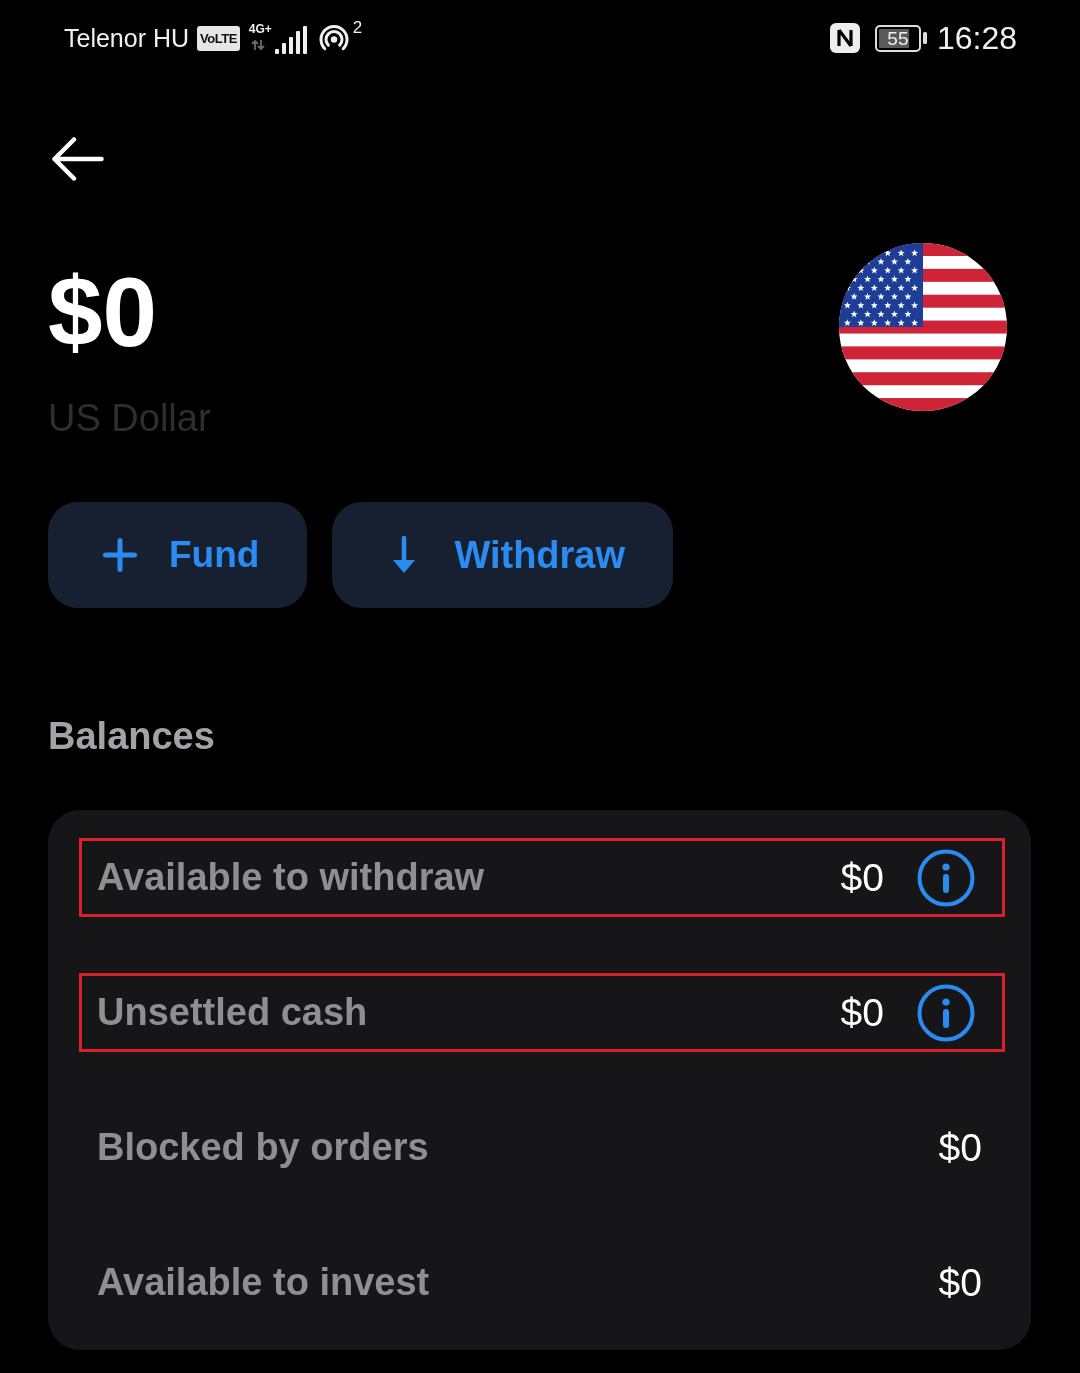 The height and width of the screenshot is (1373, 1080). I want to click on plus-icon, so click(120, 555).